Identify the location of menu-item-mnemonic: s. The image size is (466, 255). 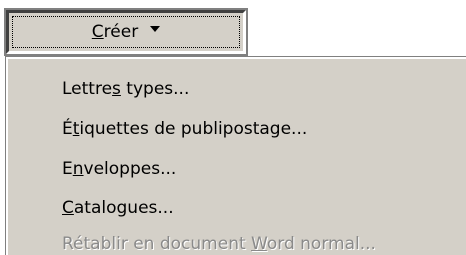
(116, 89).